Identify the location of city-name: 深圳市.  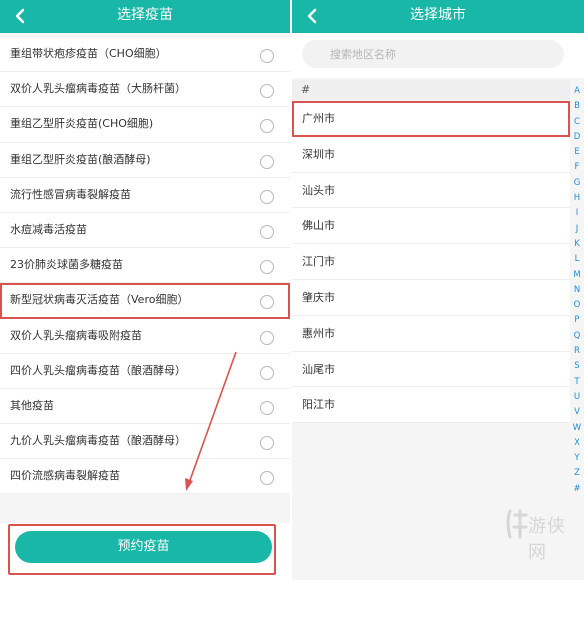
(318, 154).